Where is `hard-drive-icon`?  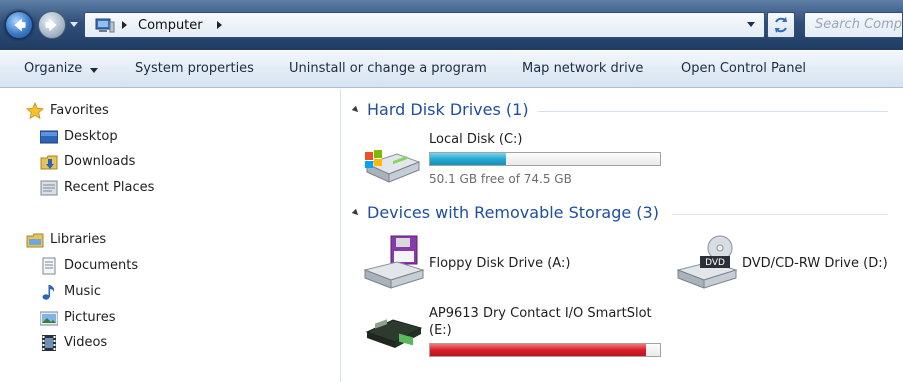 hard-drive-icon is located at coordinates (393, 166).